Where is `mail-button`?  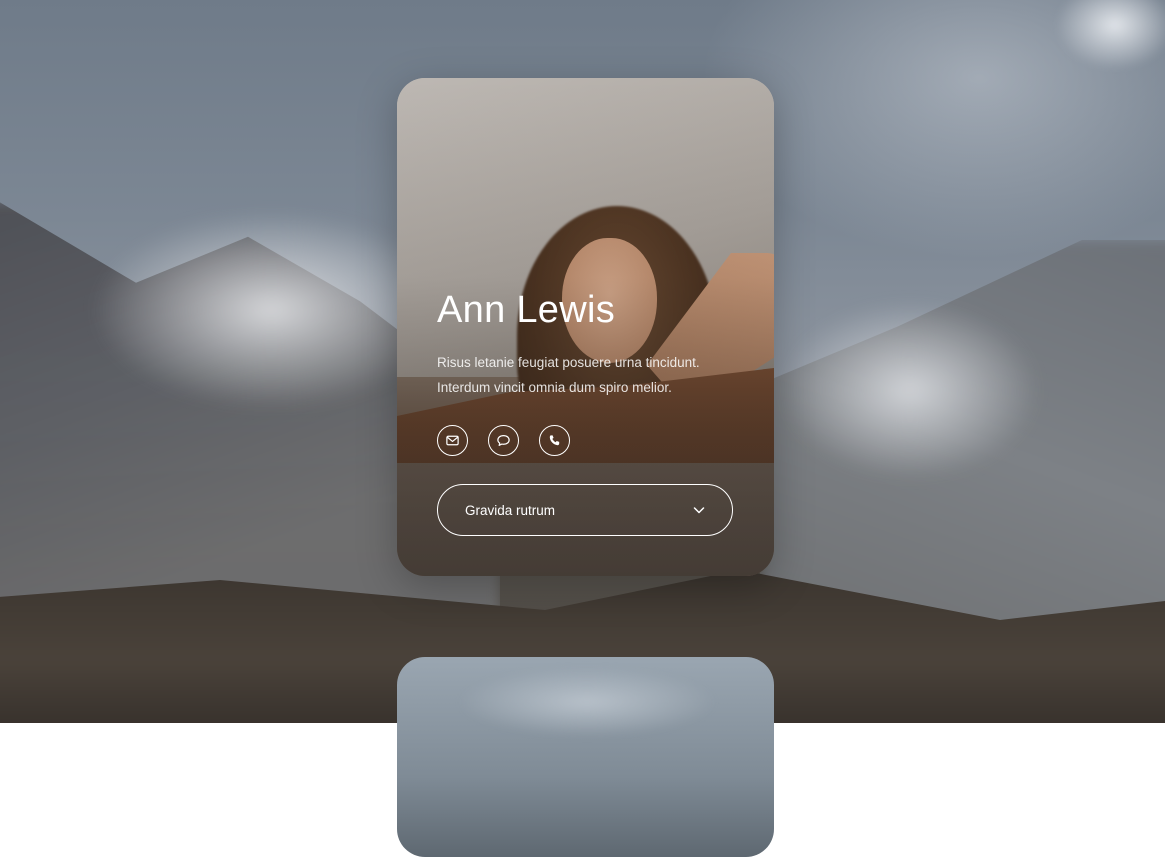
mail-button is located at coordinates (452, 440).